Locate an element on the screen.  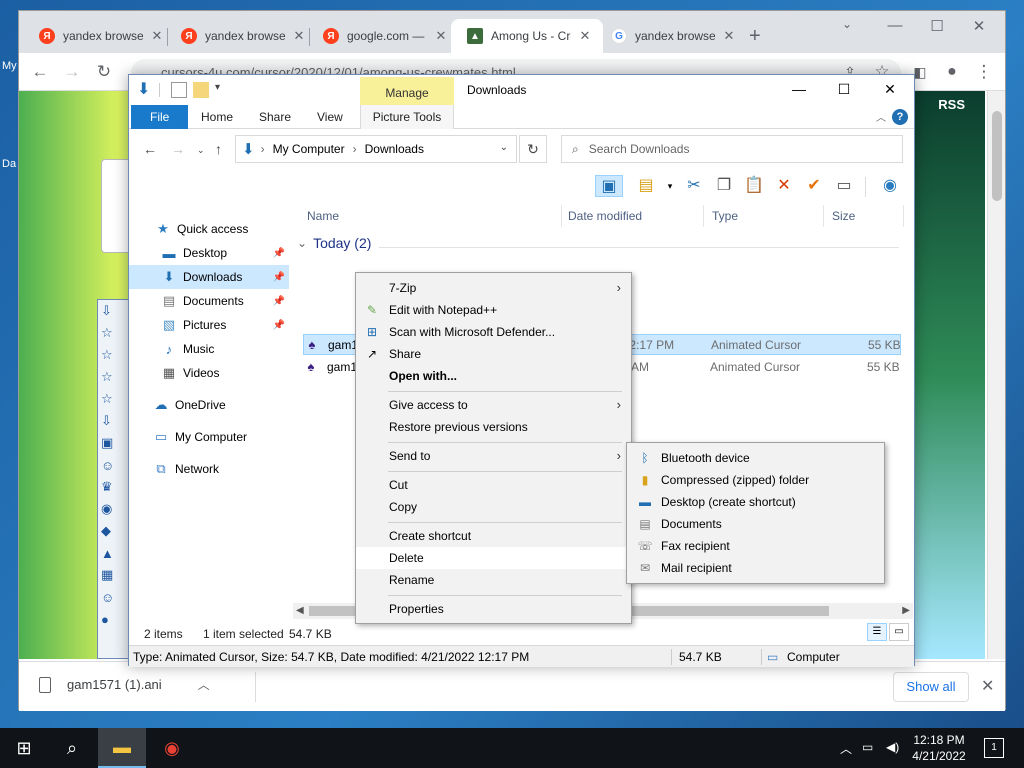
send-to-mail: ✉ Mail recipient is located at coordinates (755, 568).